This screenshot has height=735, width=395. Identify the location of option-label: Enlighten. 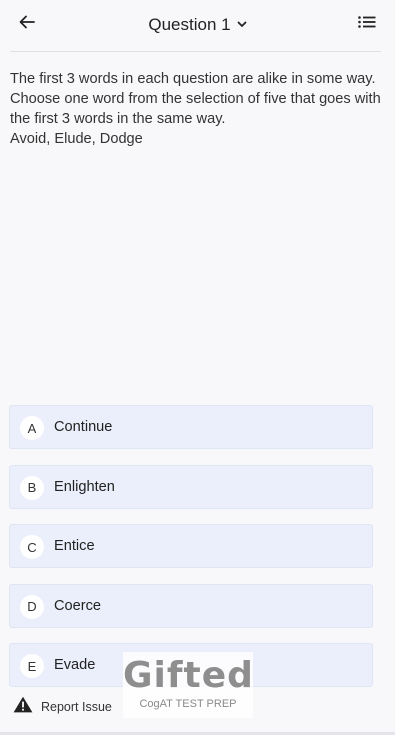
(84, 486).